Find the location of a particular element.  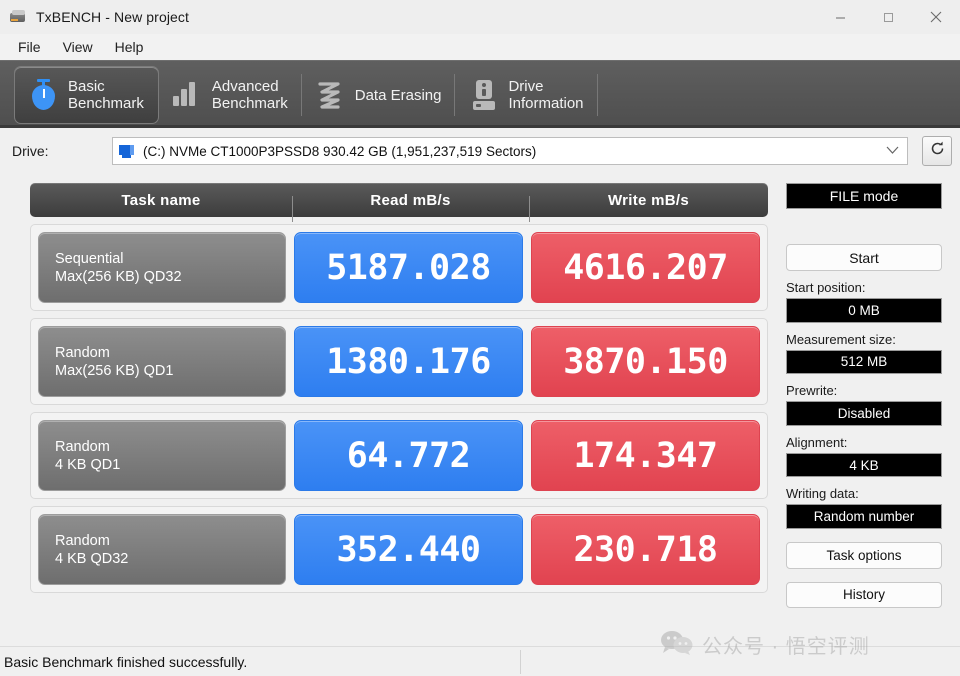

tab-advanced-benchmark: Advanced Benchmark is located at coordinates (230, 95).